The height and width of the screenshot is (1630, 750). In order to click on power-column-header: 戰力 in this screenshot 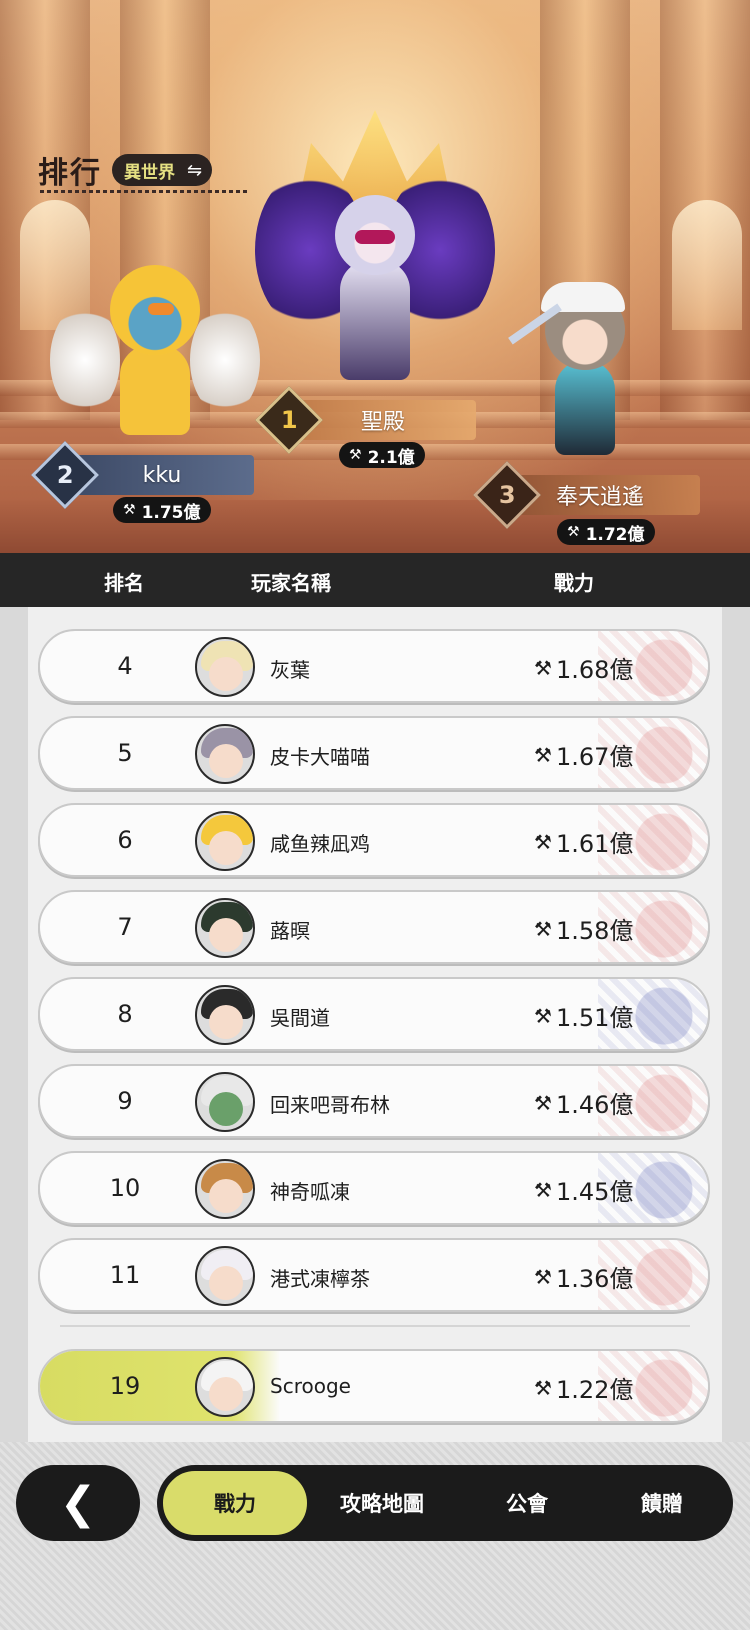, I will do `click(574, 583)`.